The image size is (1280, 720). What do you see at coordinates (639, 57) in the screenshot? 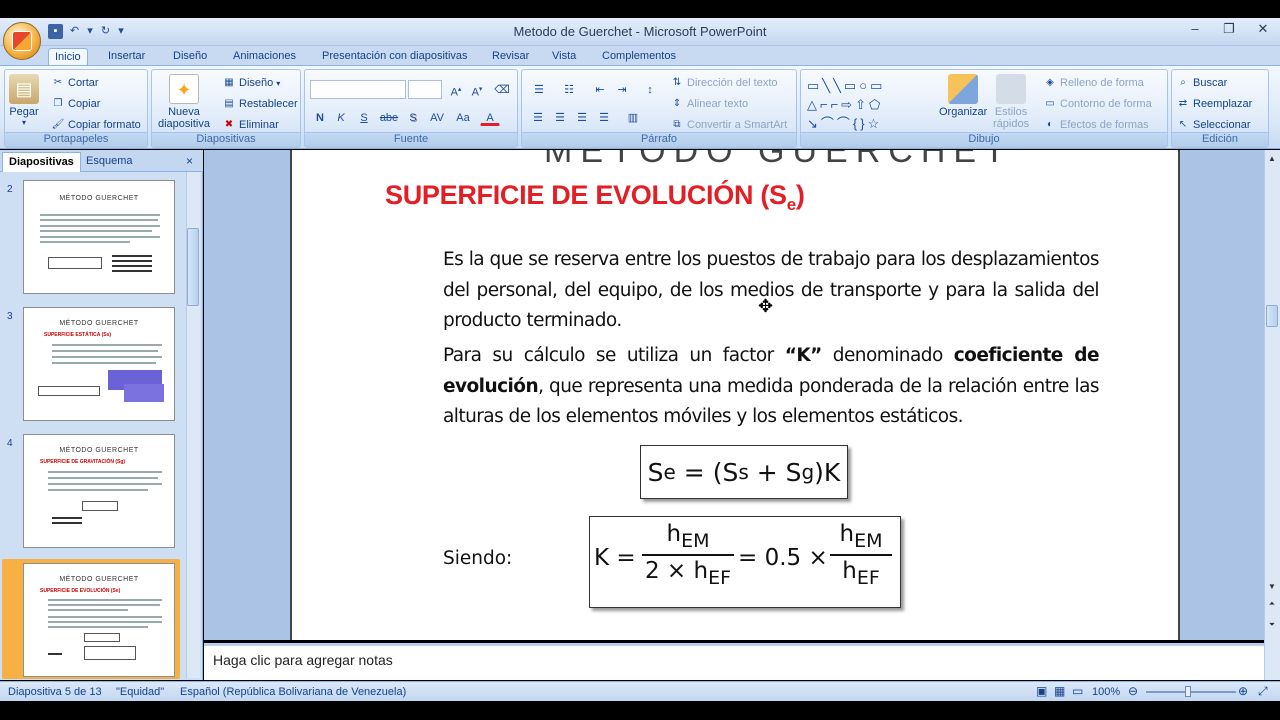
I see `tab-complementos: Complementos` at bounding box center [639, 57].